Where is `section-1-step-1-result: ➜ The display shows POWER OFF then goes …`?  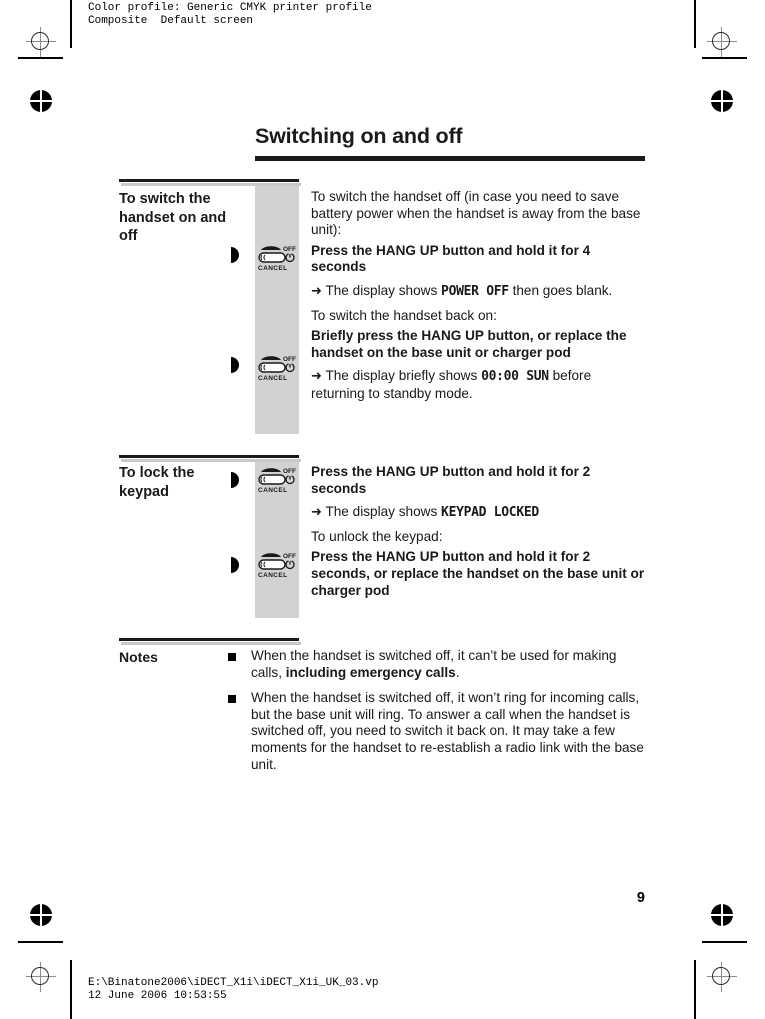 section-1-step-1-result: ➜ The display shows POWER OFF then goes … is located at coordinates (479, 292).